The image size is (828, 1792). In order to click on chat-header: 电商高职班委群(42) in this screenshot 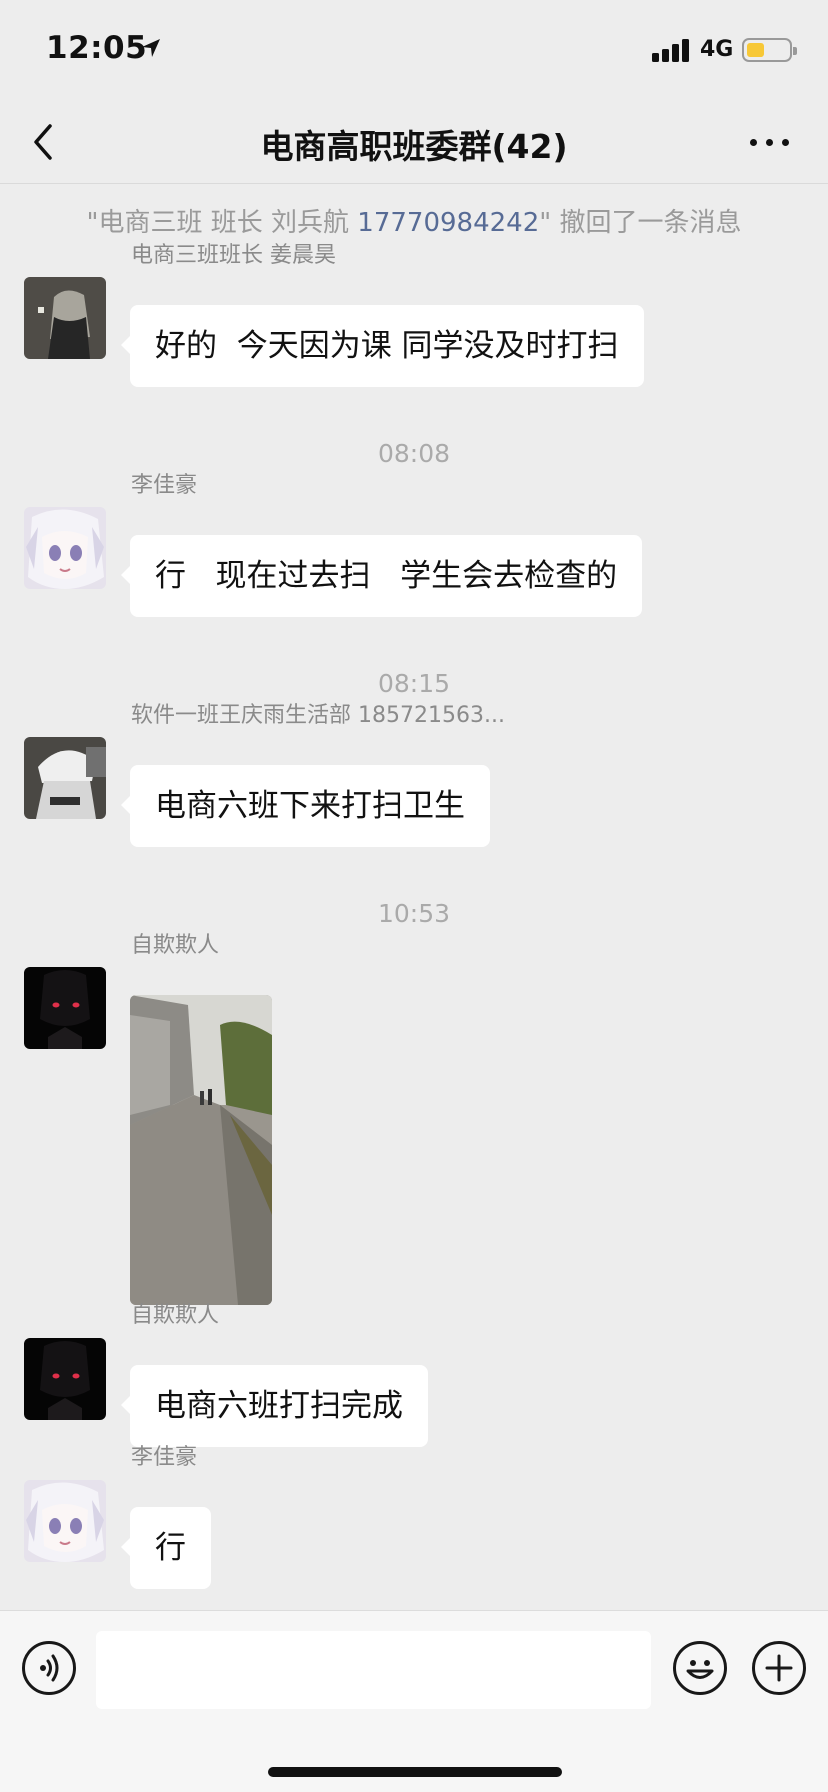, I will do `click(414, 142)`.